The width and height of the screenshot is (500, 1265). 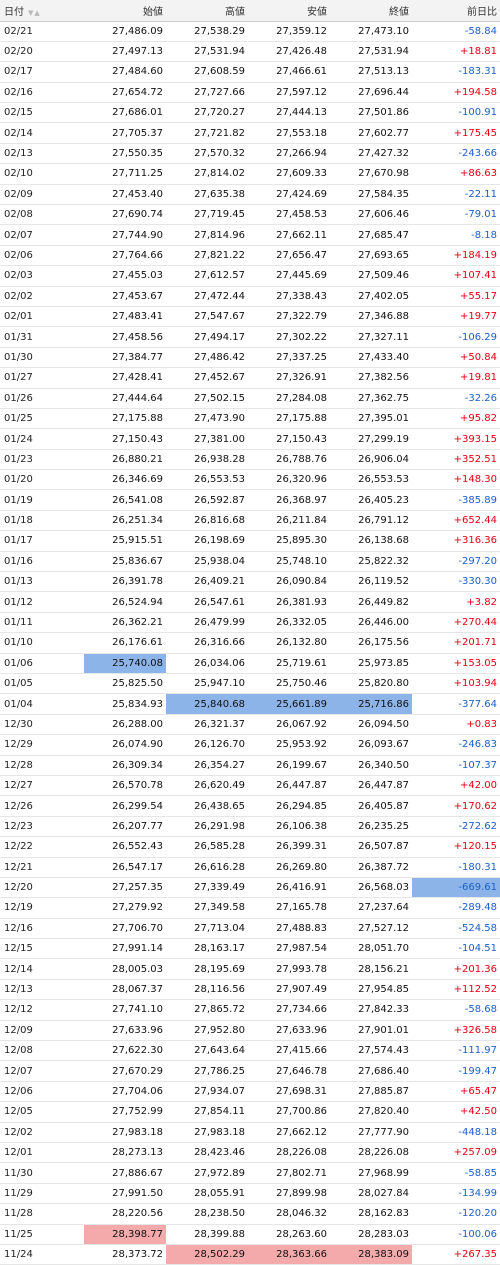 What do you see at coordinates (289, 439) in the screenshot?
I see `low-cell: 27,150.43` at bounding box center [289, 439].